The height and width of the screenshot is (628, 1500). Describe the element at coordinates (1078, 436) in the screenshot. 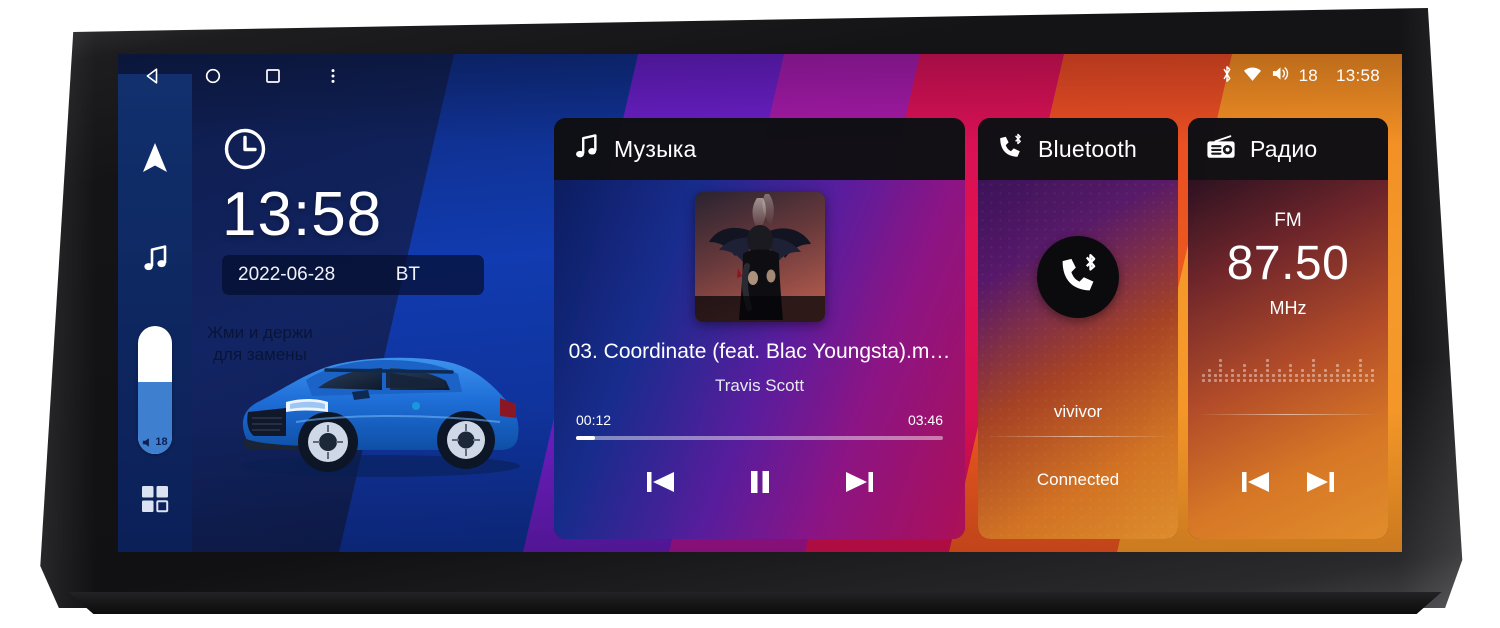

I see `bluetooth-divider` at that location.